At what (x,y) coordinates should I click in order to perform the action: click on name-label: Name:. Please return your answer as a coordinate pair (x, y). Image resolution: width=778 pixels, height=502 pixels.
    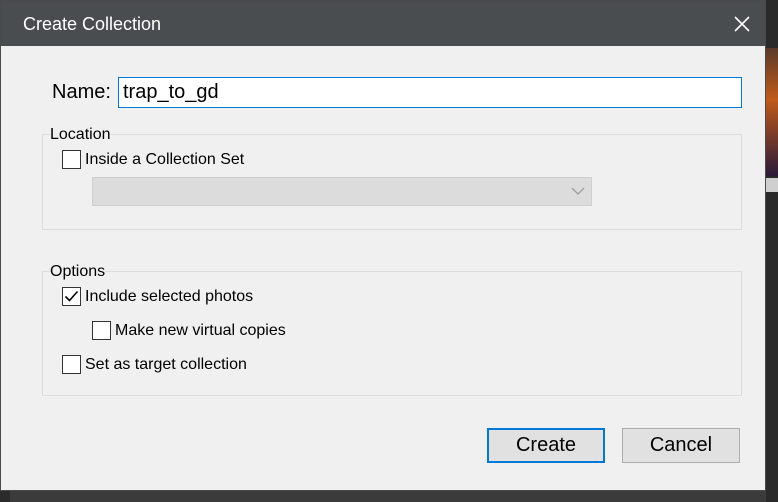
    Looking at the image, I should click on (81, 92).